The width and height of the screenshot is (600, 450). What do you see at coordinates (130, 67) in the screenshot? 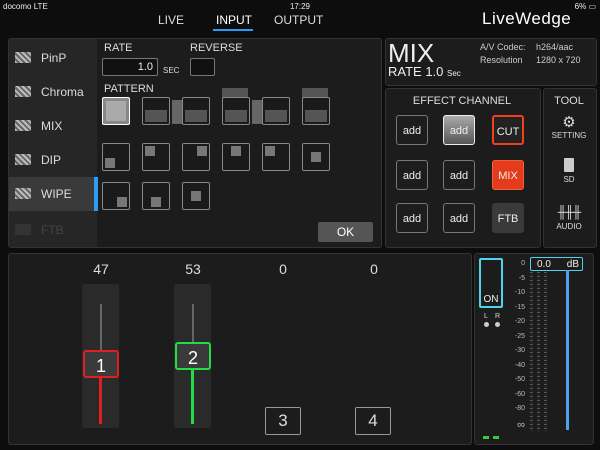
I see `rate-input: 1.0` at bounding box center [130, 67].